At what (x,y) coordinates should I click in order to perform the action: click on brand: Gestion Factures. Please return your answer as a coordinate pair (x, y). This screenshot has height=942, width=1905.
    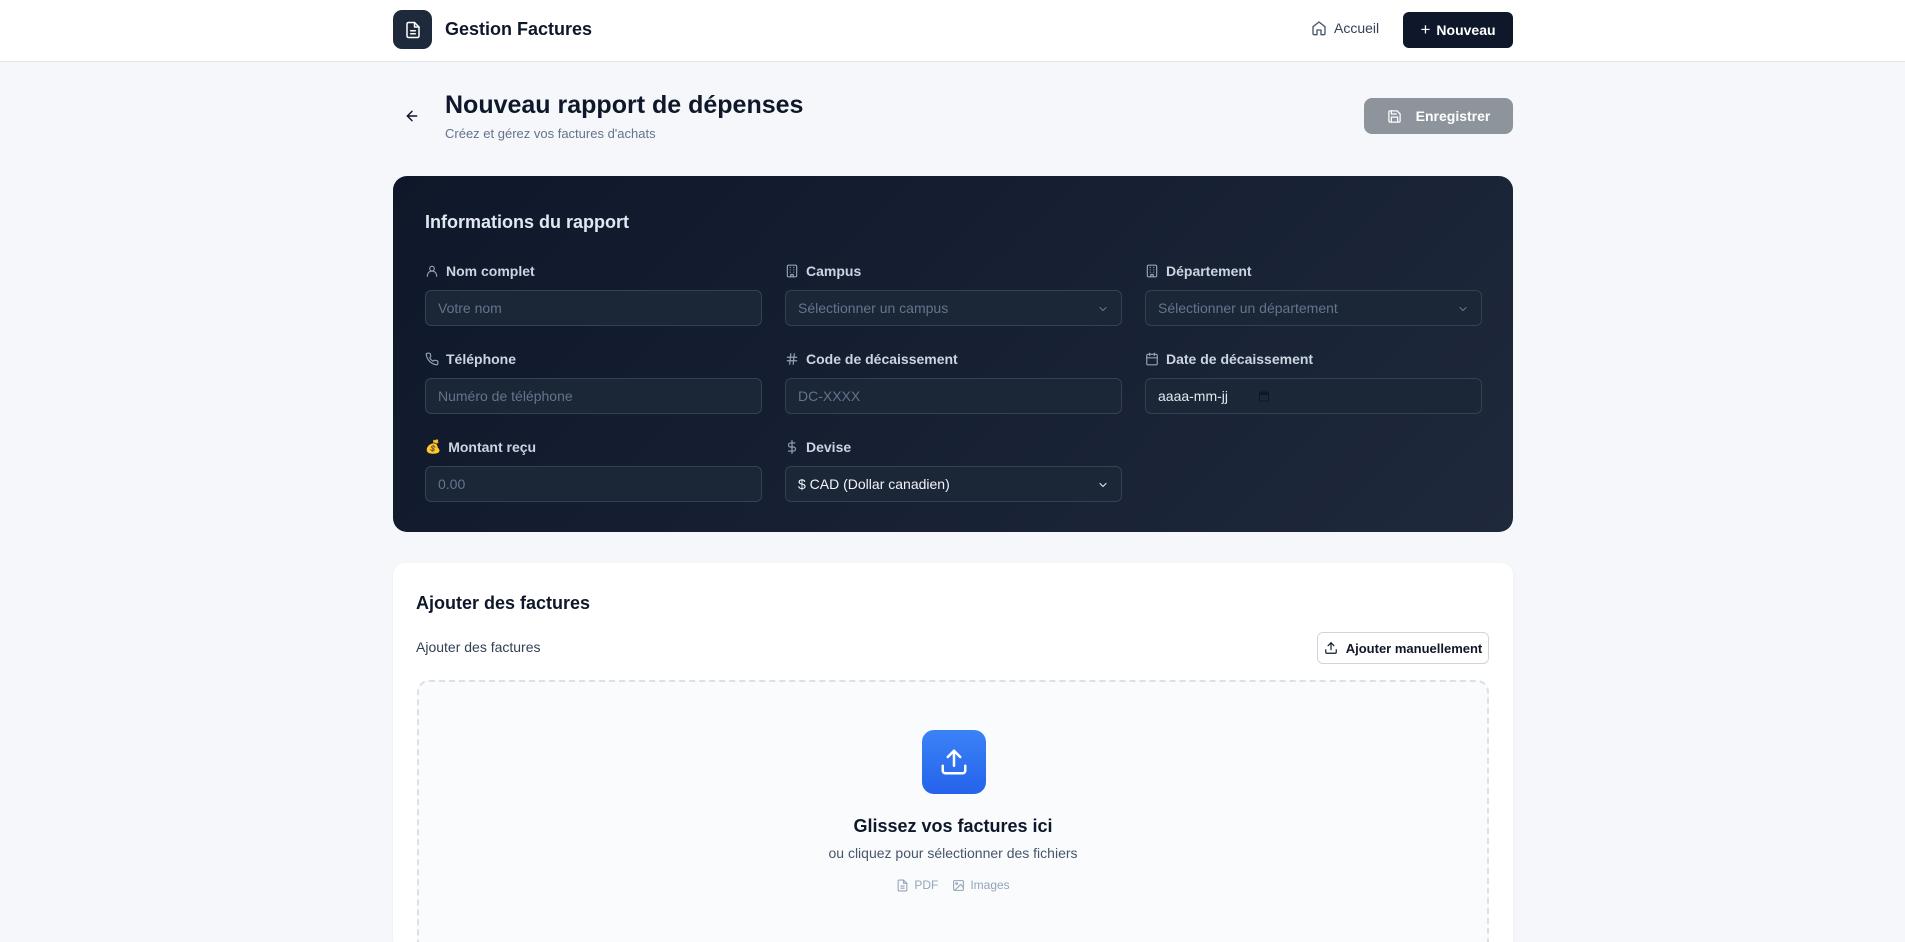
    Looking at the image, I should click on (492, 29).